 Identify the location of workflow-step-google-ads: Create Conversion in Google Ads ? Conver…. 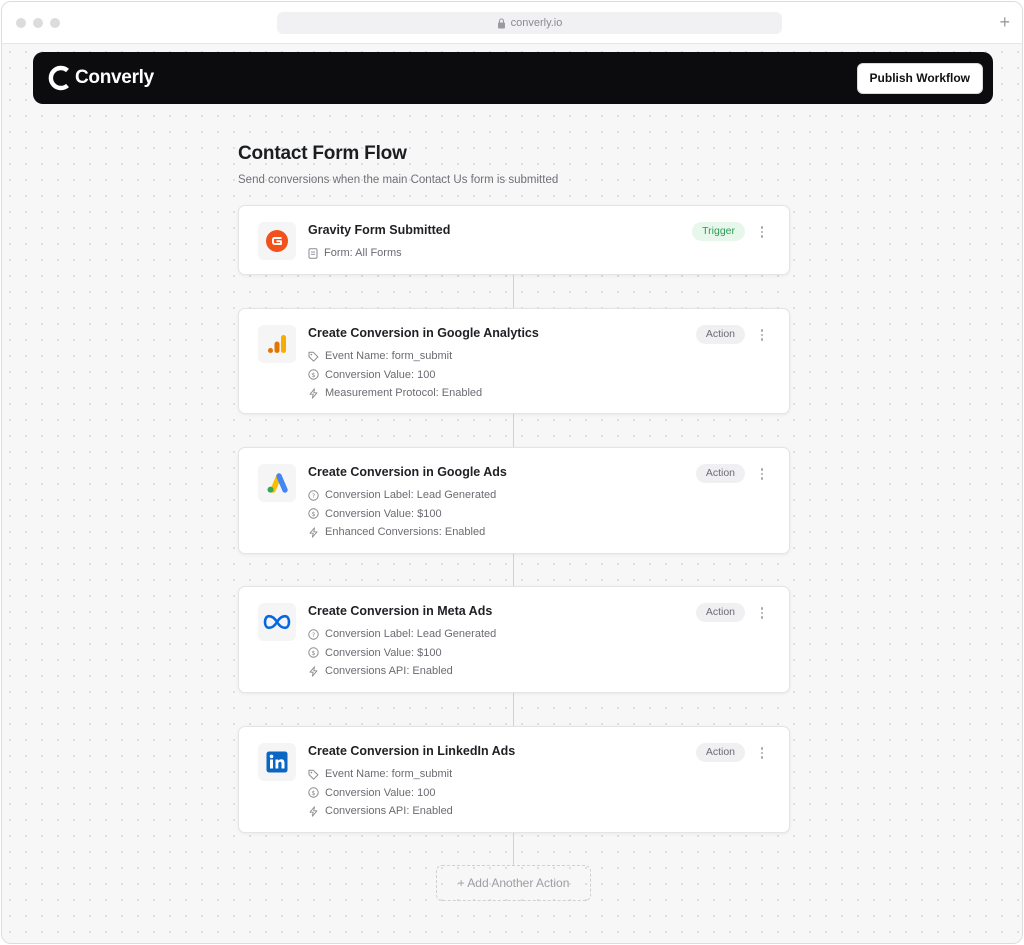
(514, 500).